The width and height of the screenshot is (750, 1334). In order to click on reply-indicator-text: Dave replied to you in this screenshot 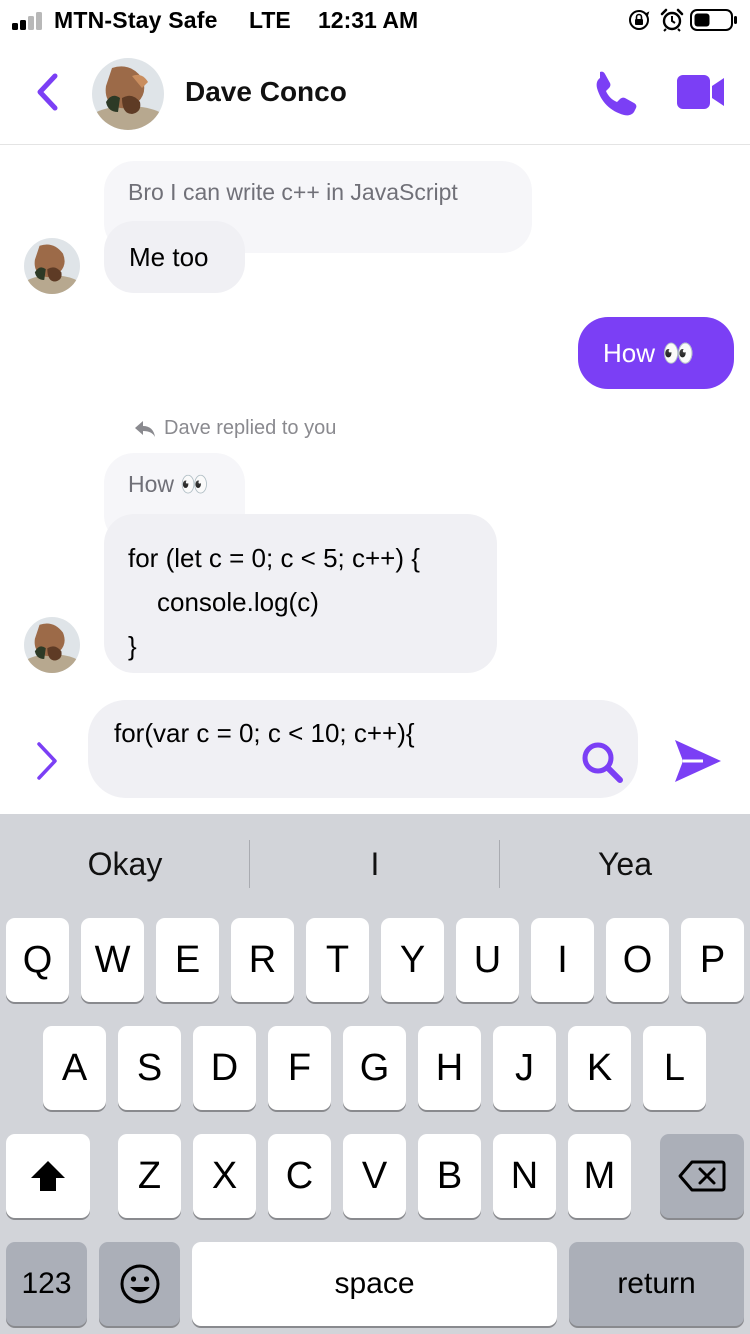, I will do `click(250, 428)`.